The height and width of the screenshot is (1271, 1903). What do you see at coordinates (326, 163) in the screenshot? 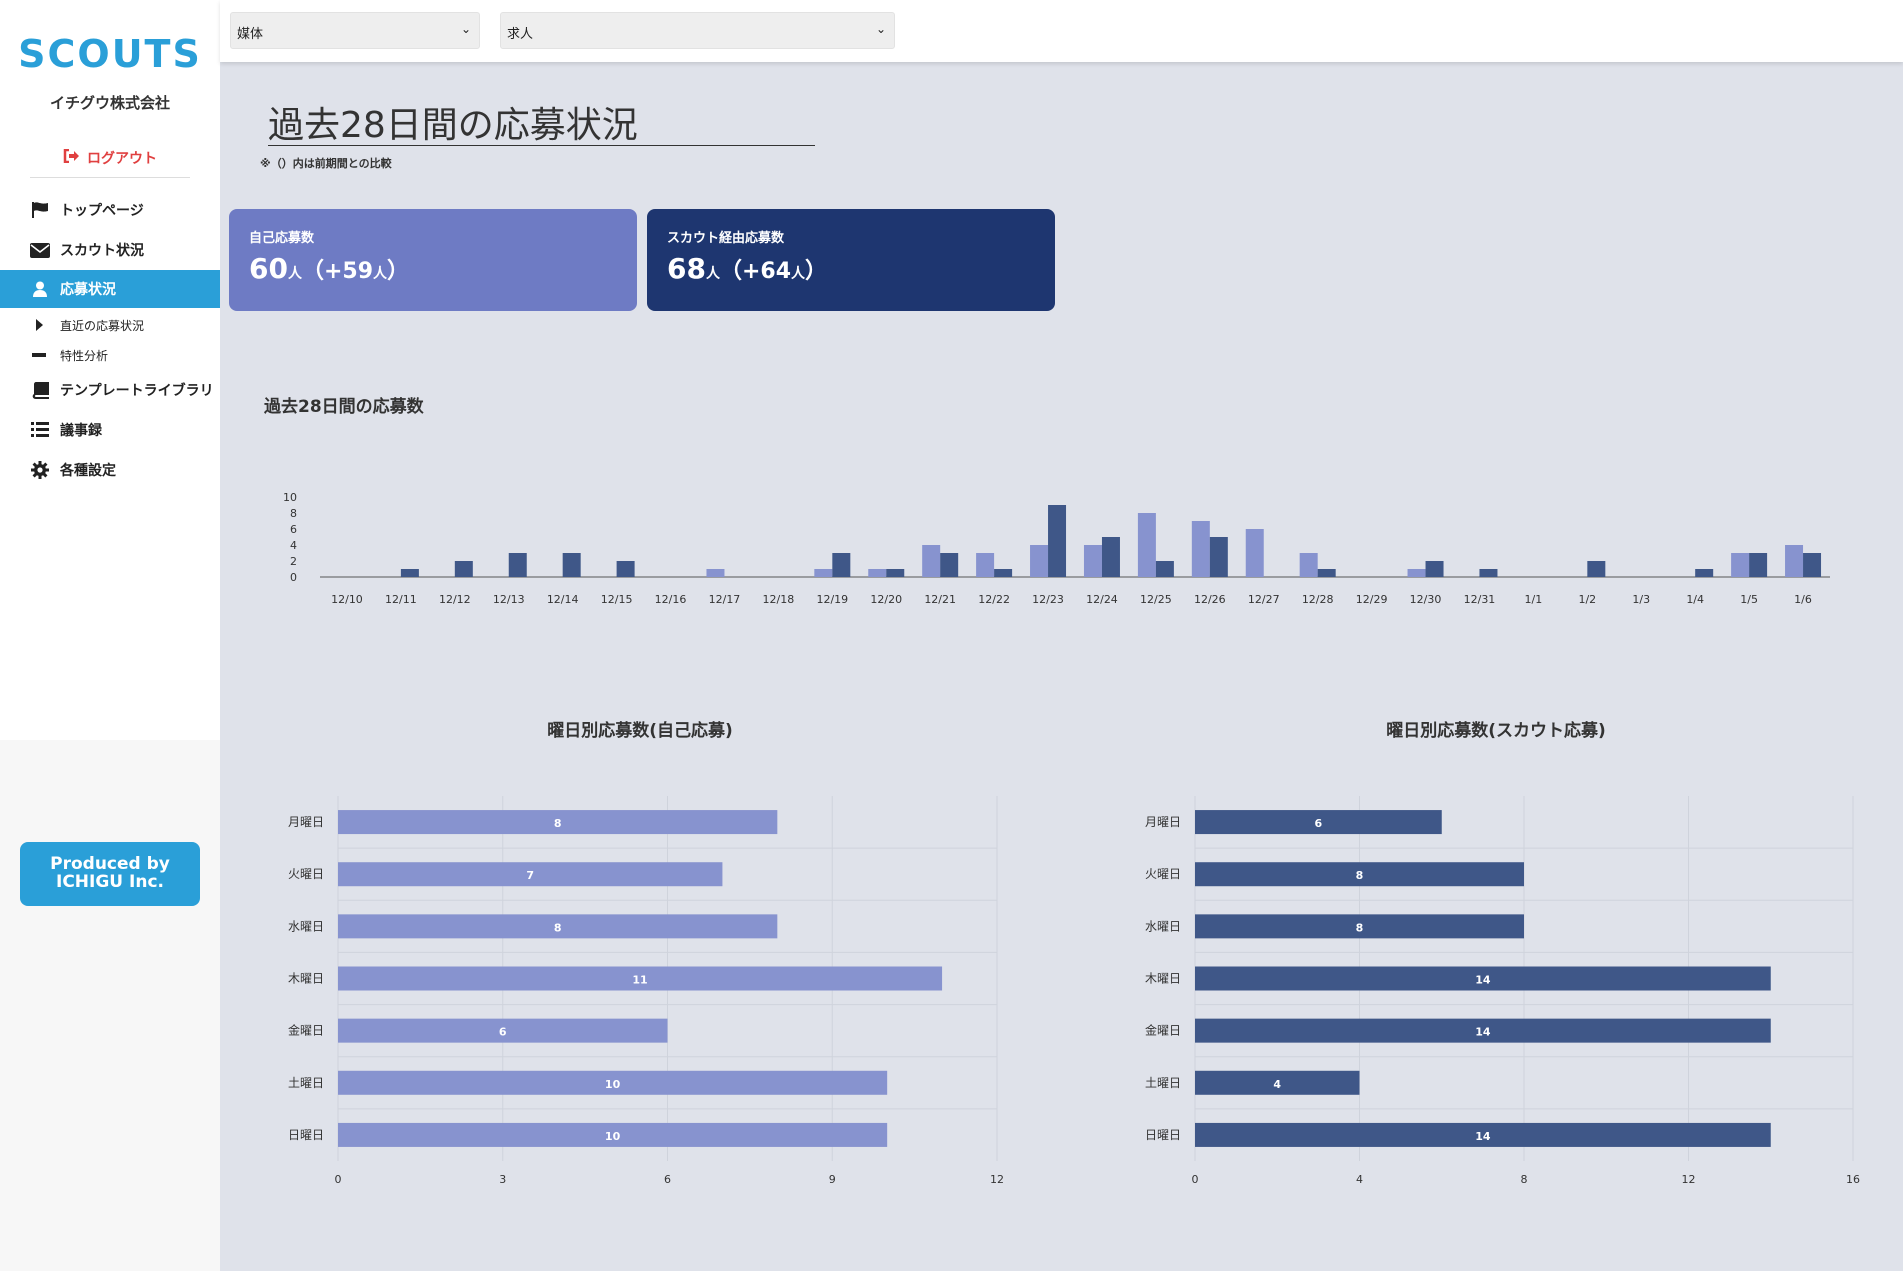
I see `comparison-note: ※（）内は前期間との比較` at bounding box center [326, 163].